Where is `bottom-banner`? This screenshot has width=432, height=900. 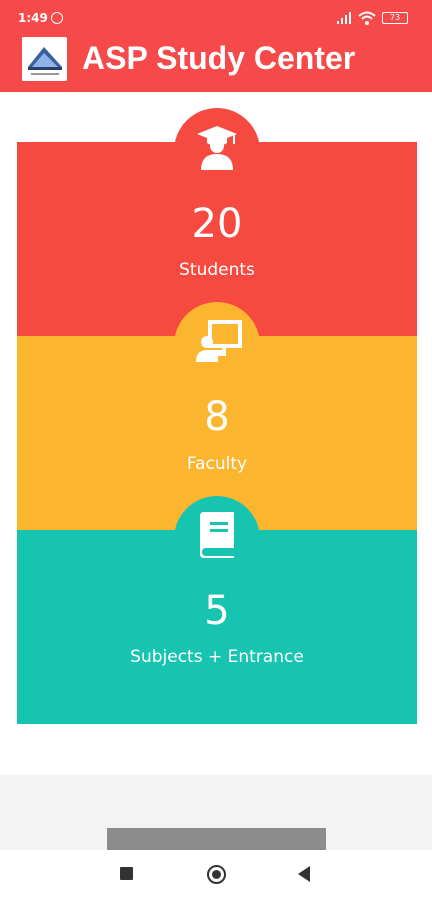
bottom-banner is located at coordinates (216, 839).